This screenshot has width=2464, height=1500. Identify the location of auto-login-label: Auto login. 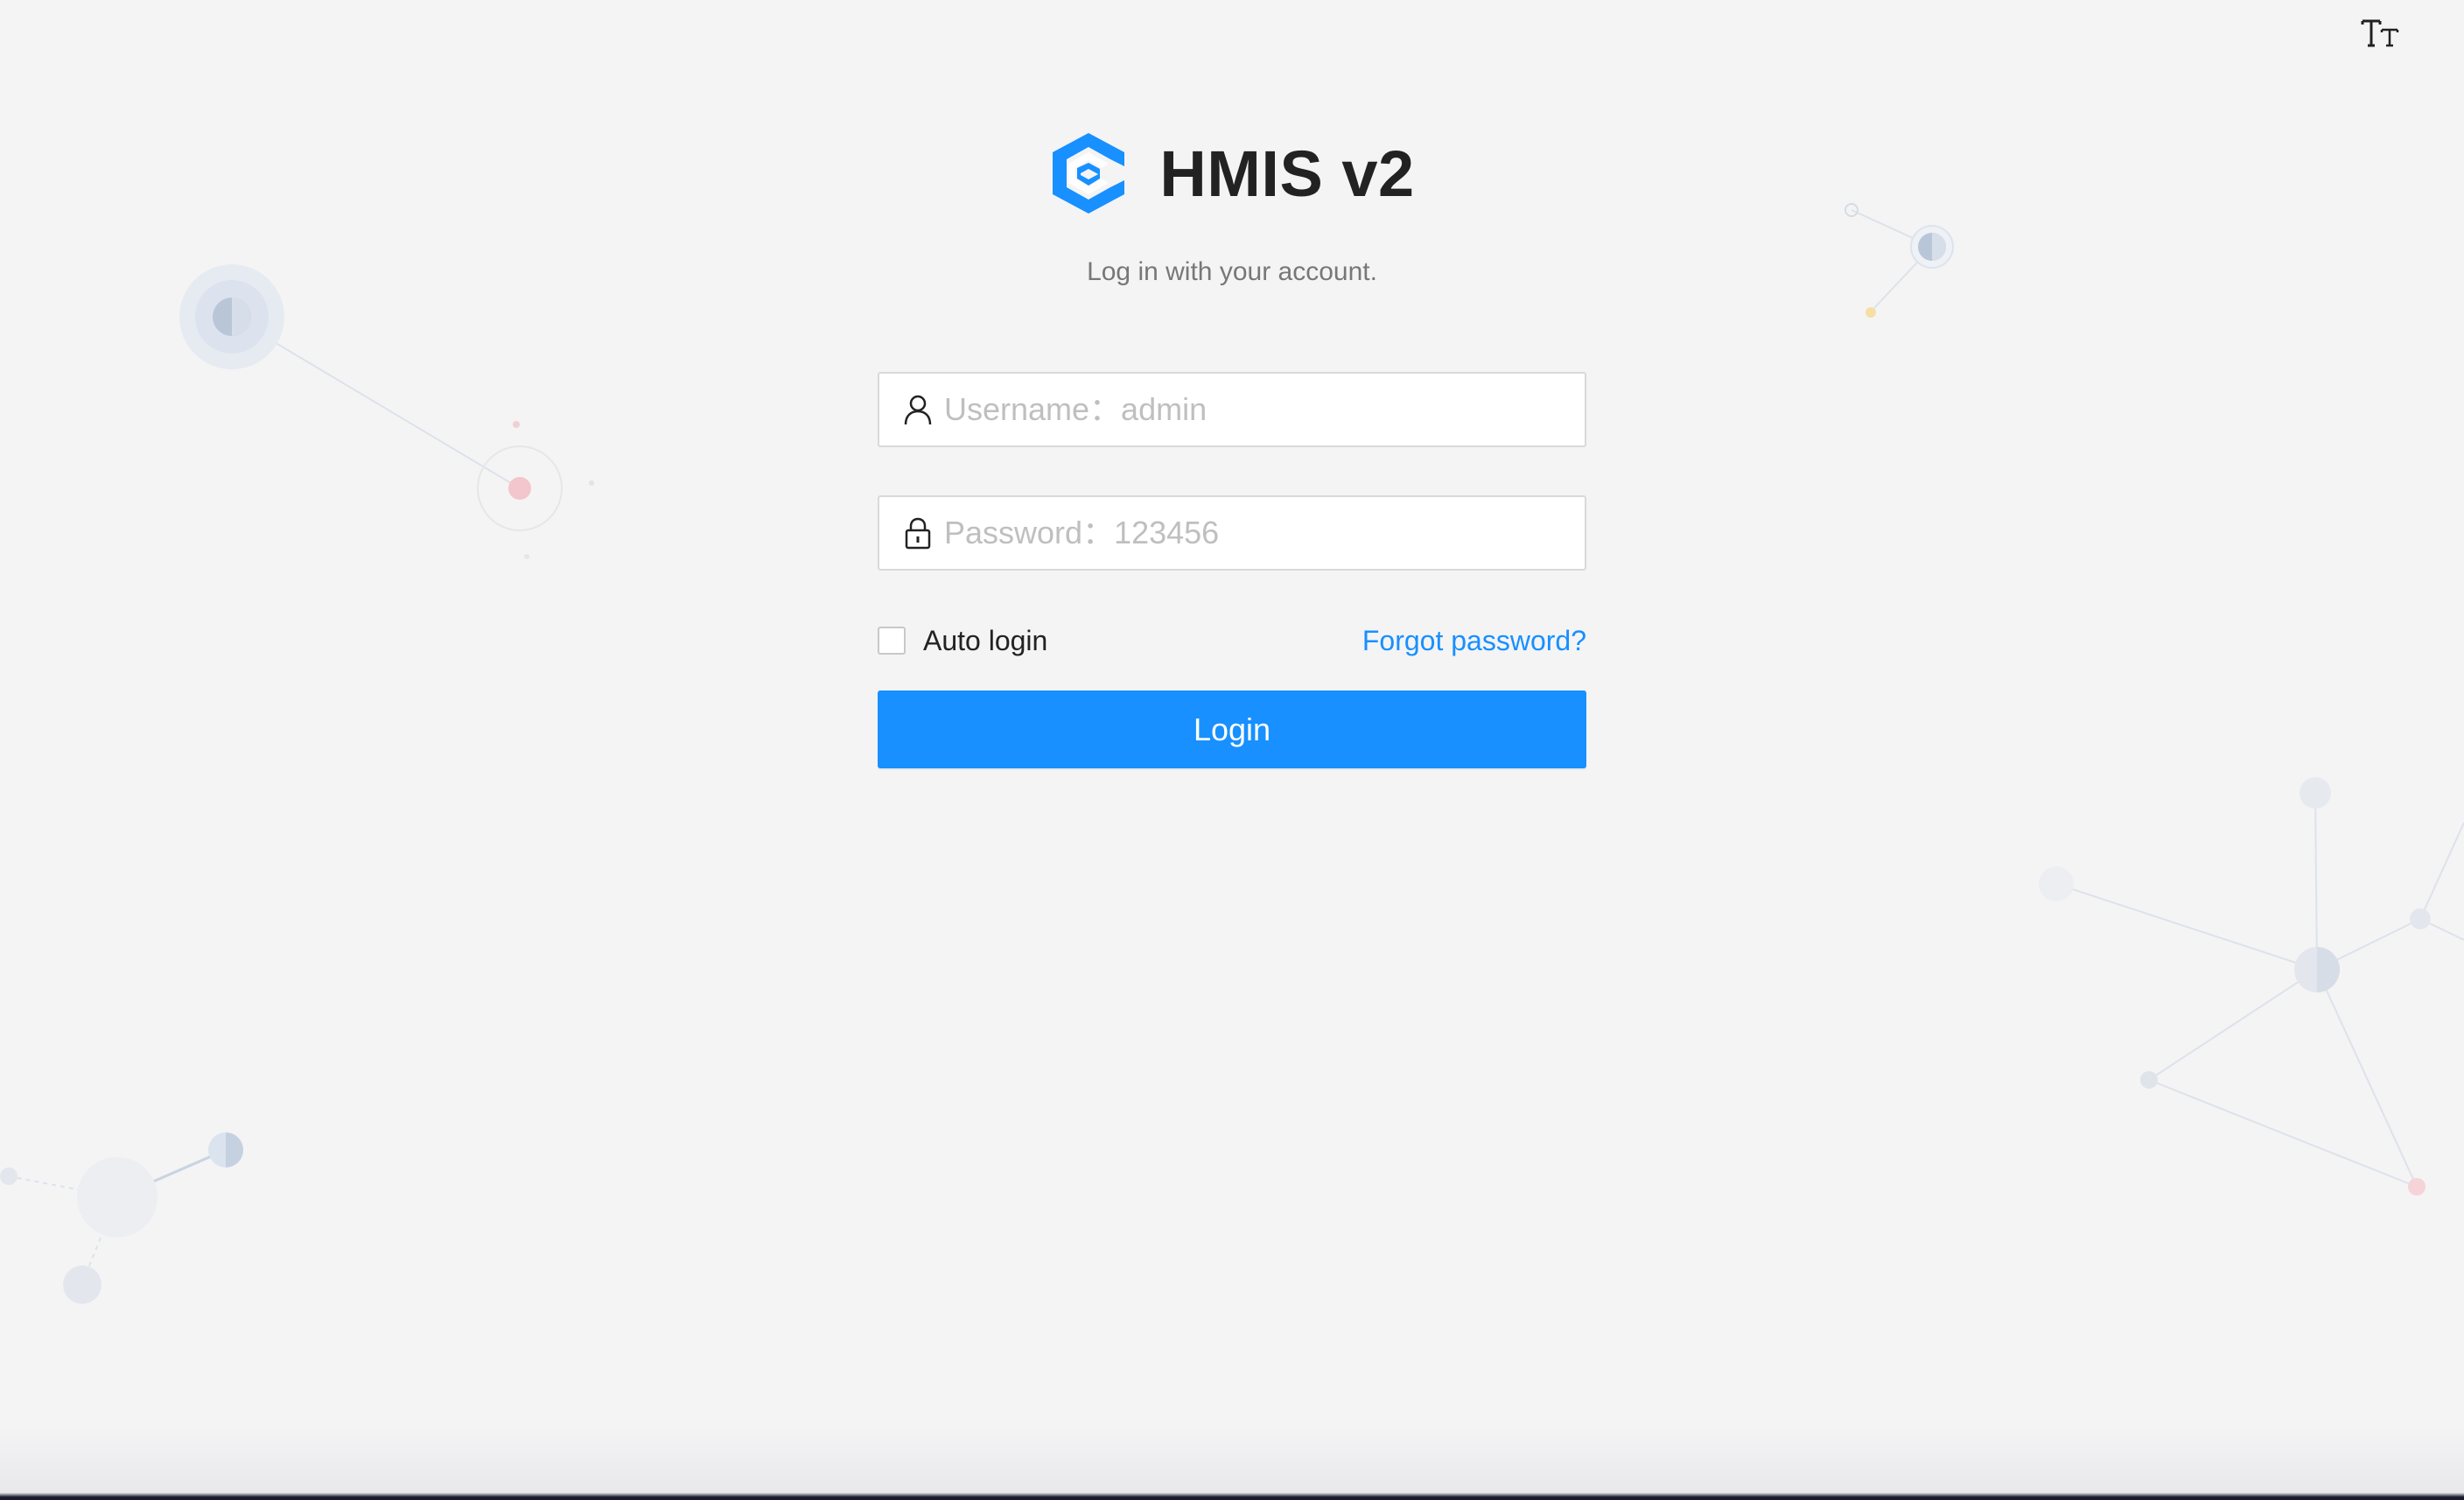
(985, 640).